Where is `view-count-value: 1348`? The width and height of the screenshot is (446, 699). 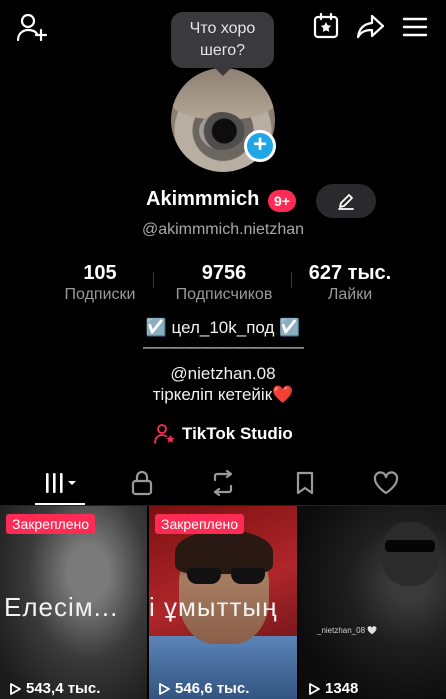 view-count-value: 1348 is located at coordinates (342, 688).